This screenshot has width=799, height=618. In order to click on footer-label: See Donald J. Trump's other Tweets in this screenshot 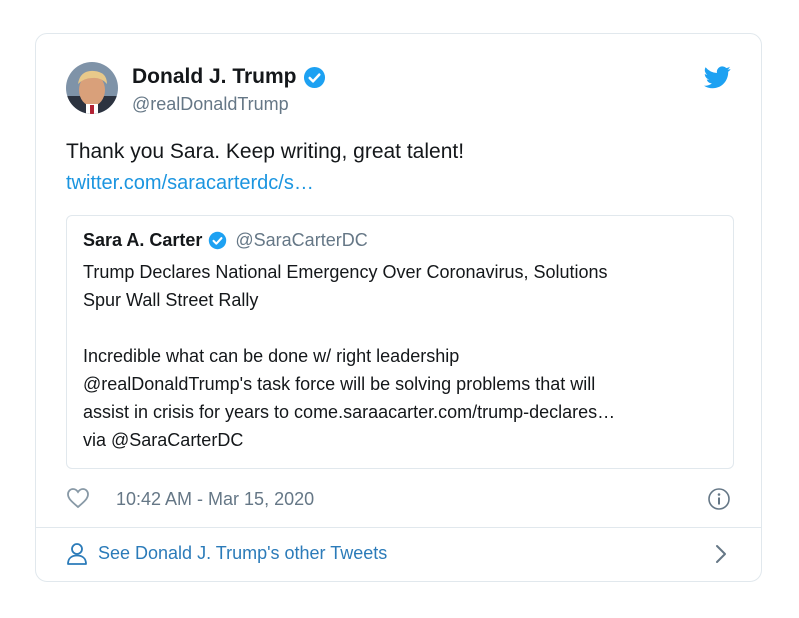, I will do `click(242, 553)`.